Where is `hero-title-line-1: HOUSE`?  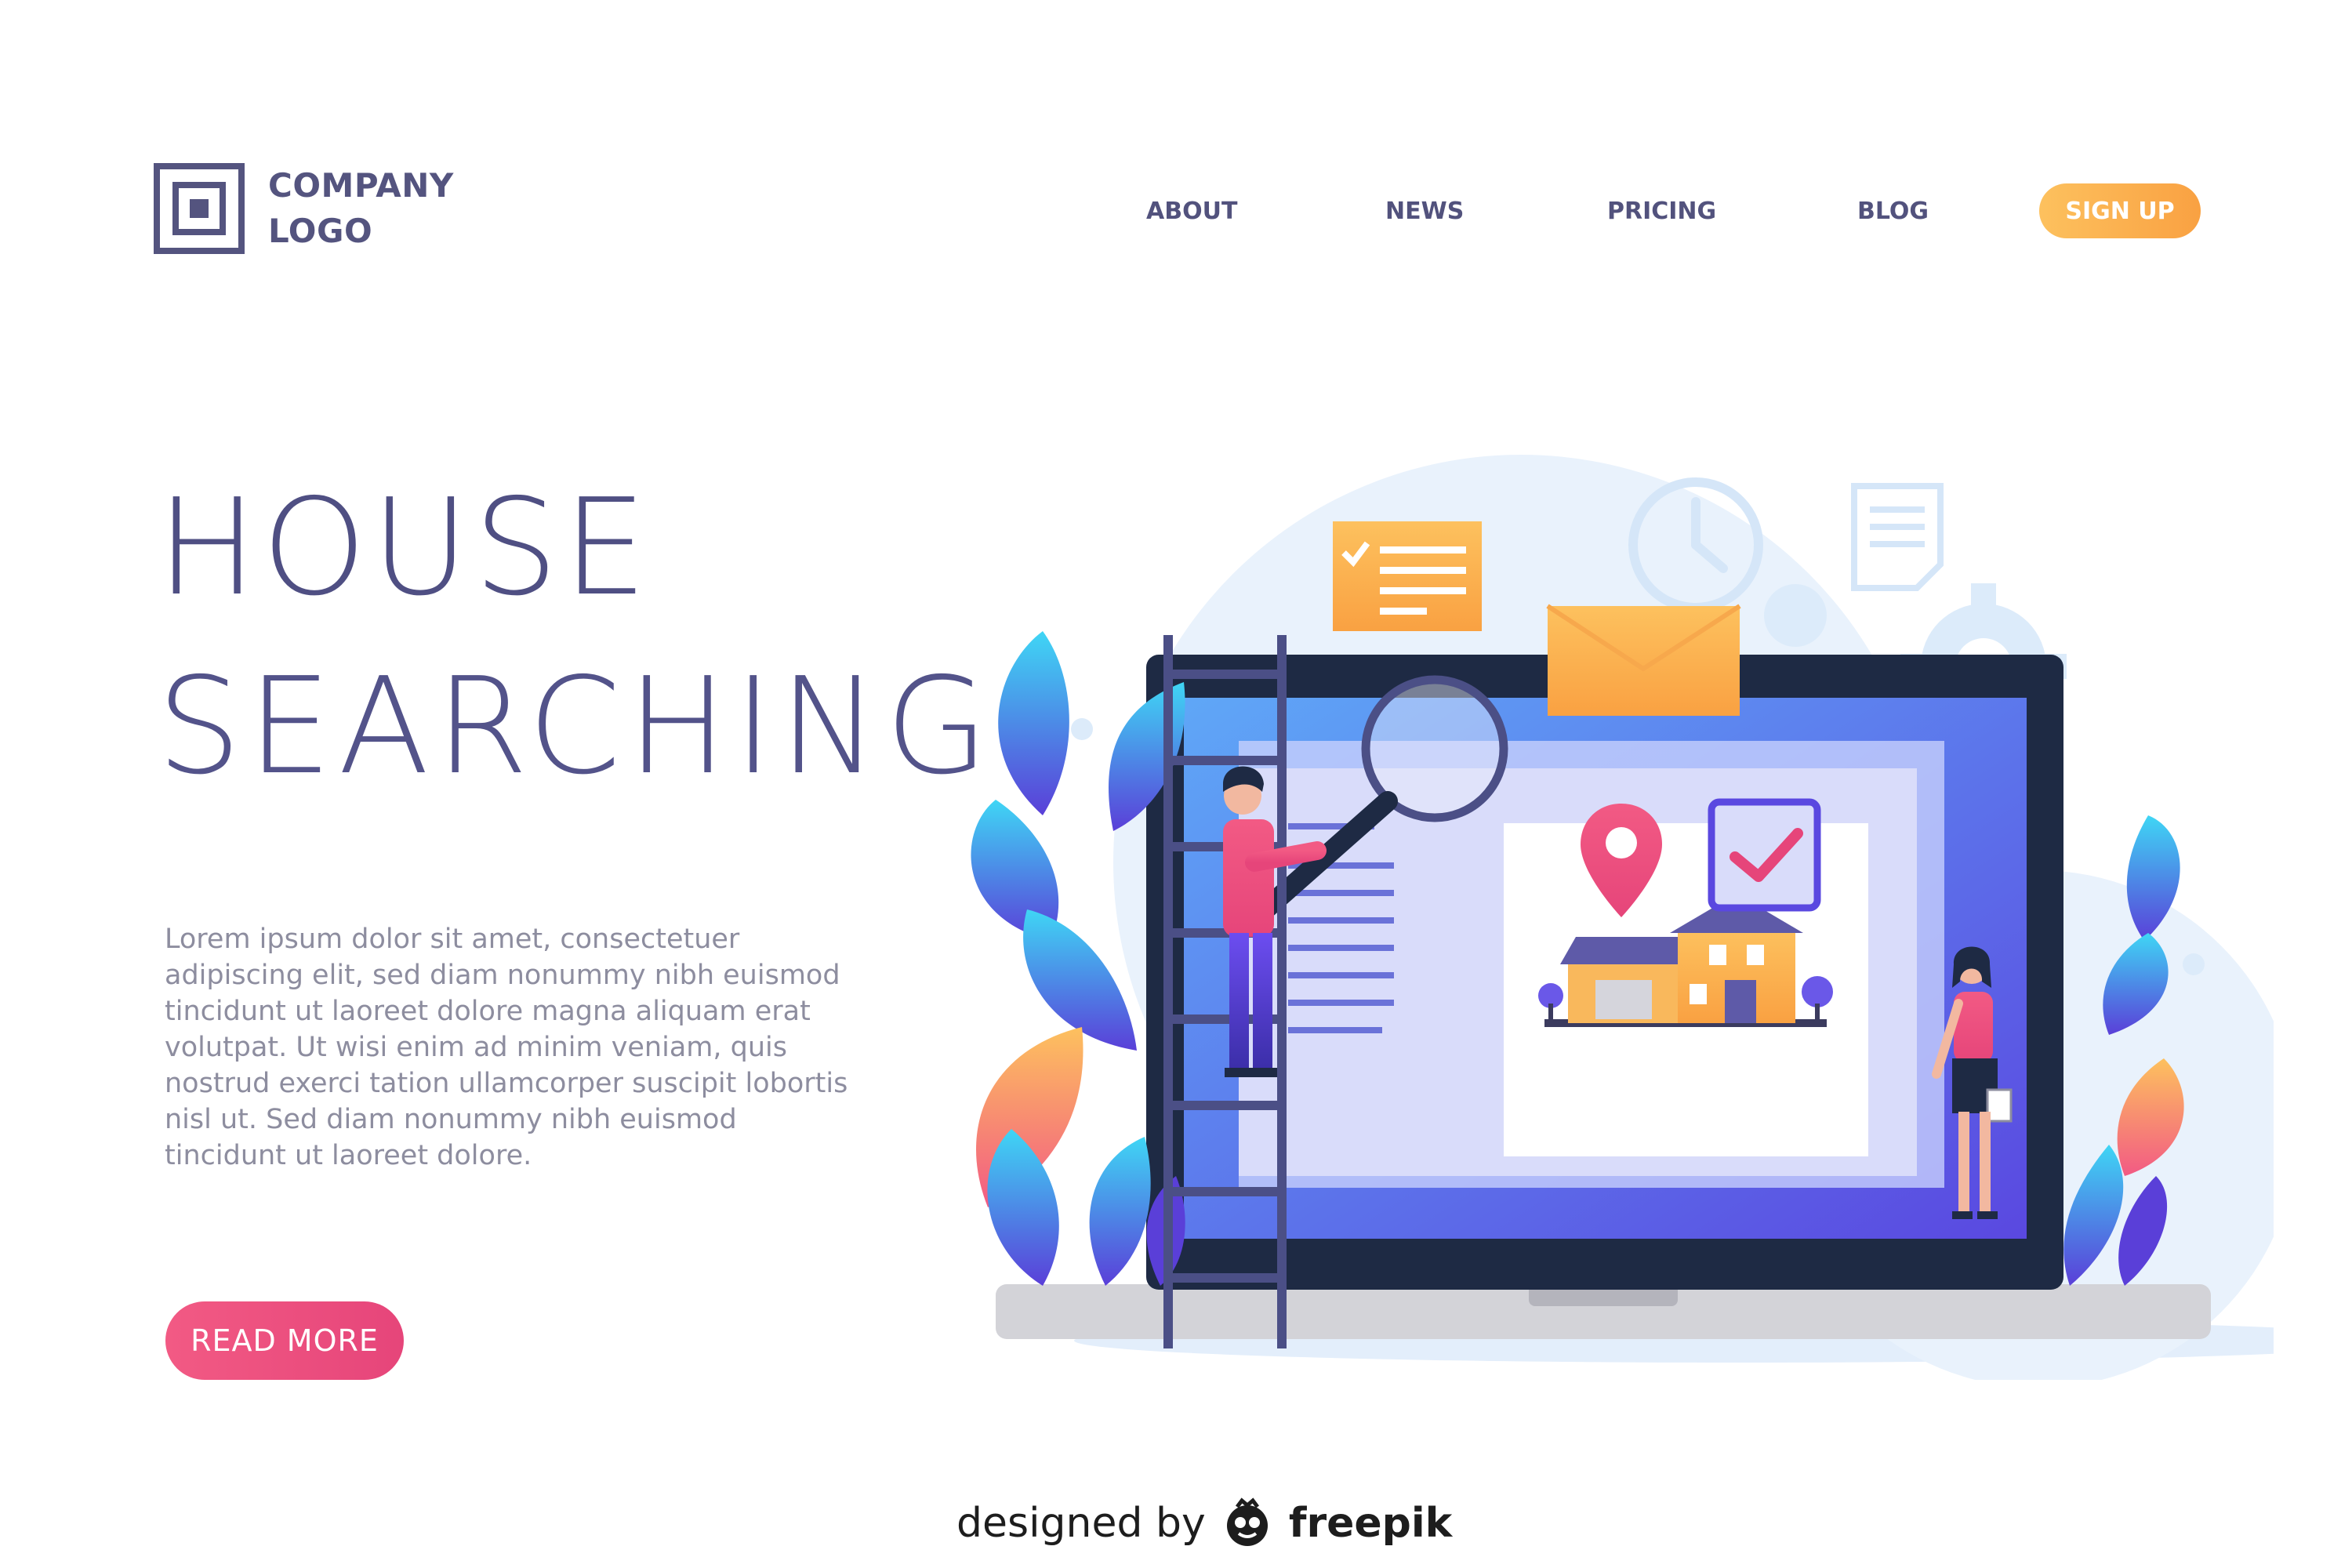 hero-title-line-1: HOUSE is located at coordinates (404, 548).